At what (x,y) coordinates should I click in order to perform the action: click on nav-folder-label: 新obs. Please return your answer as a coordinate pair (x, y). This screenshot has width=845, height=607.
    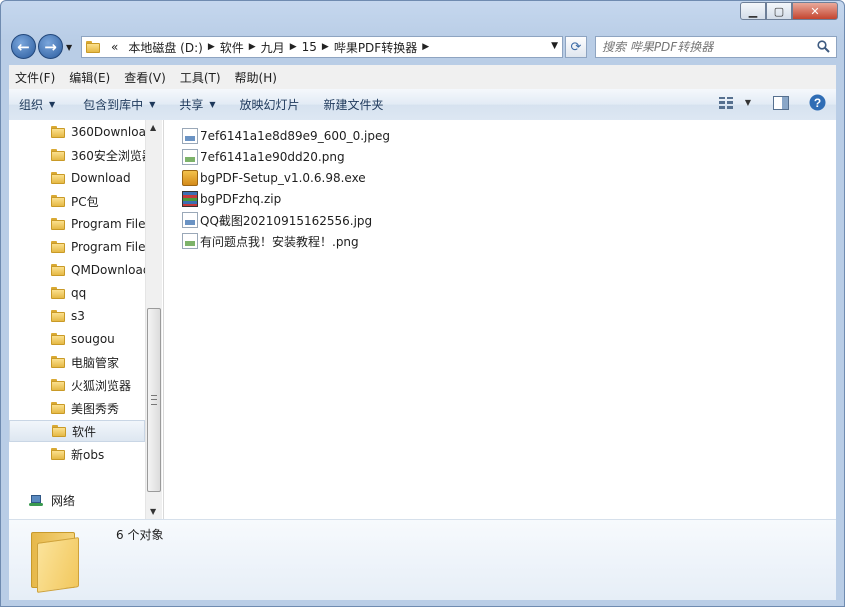
    Looking at the image, I should click on (88, 454).